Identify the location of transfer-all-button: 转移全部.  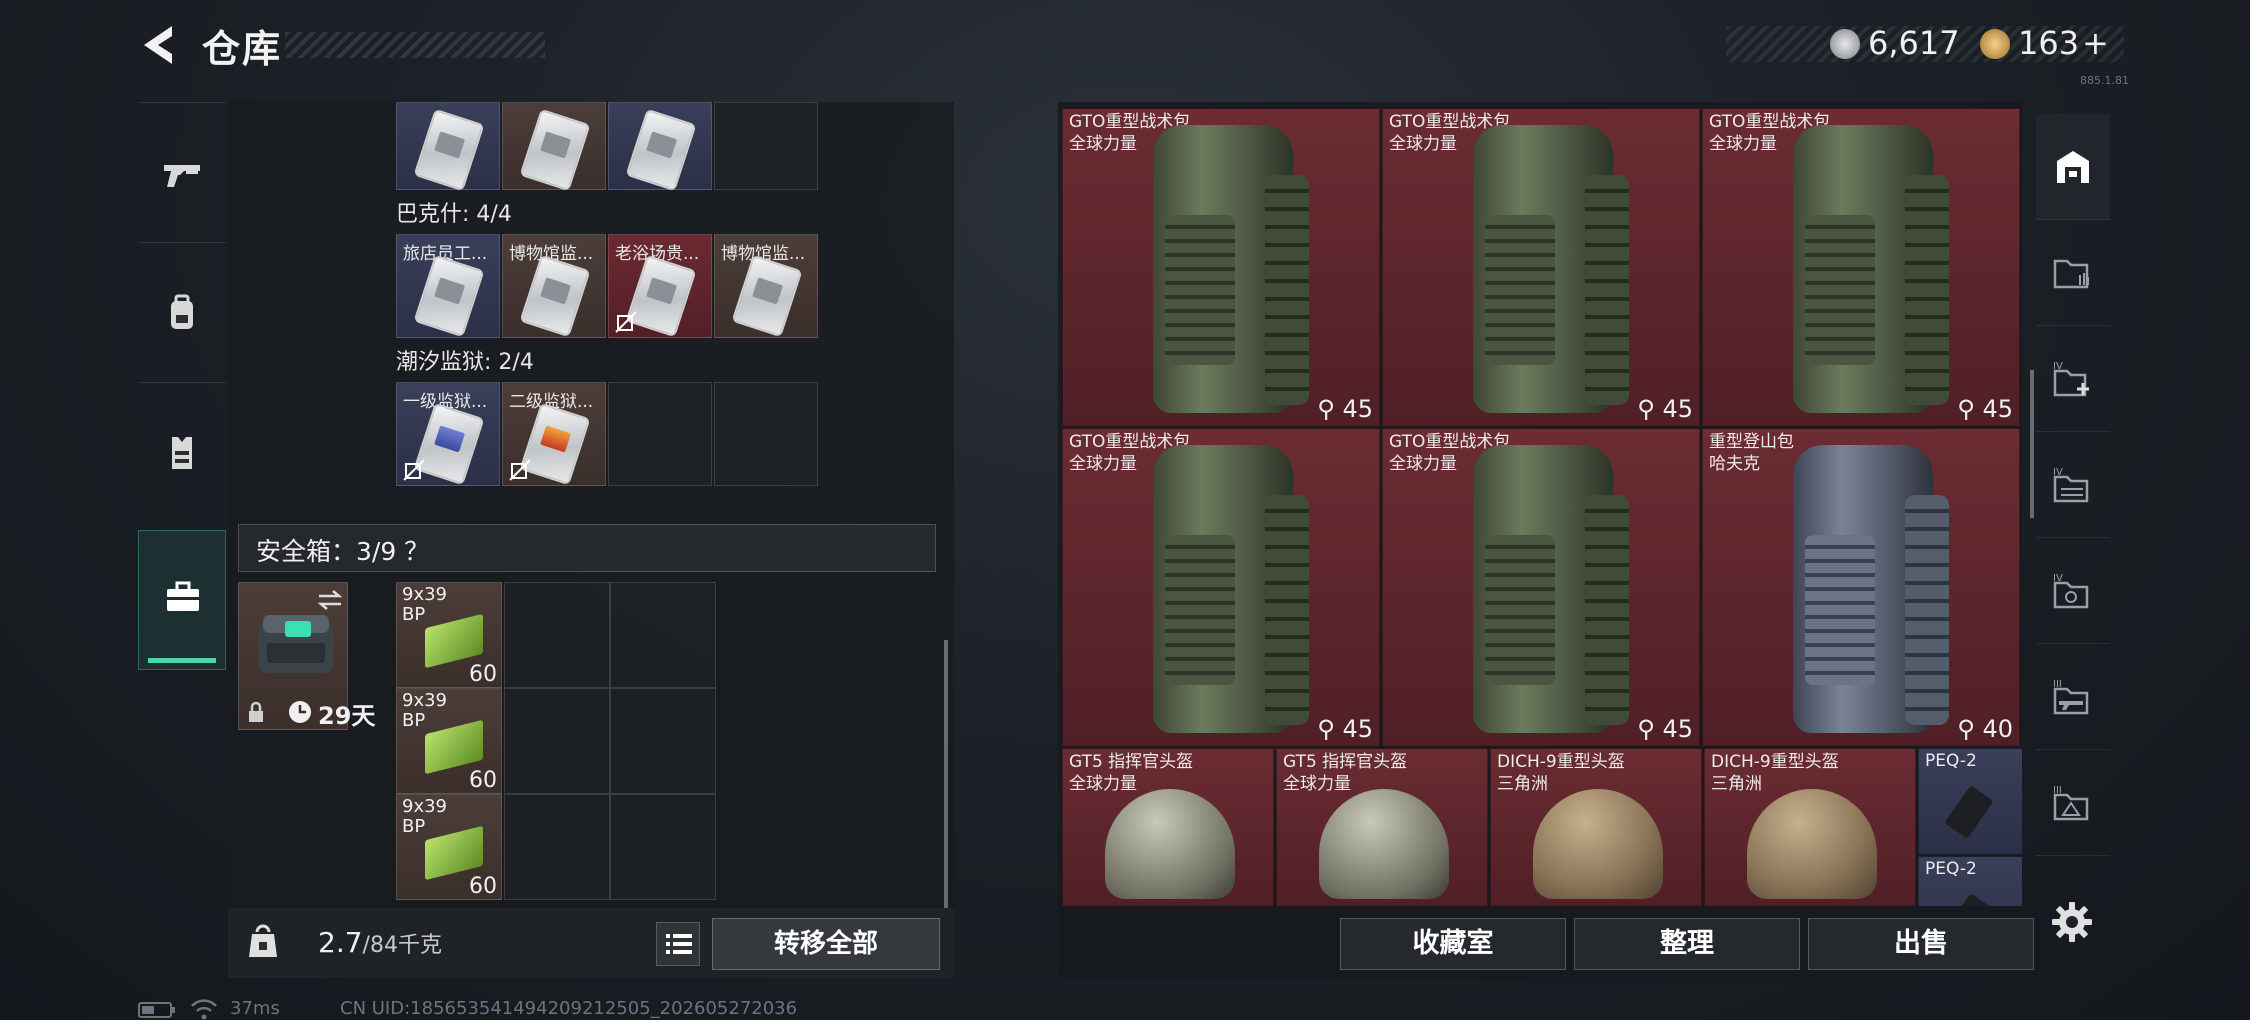
(826, 944).